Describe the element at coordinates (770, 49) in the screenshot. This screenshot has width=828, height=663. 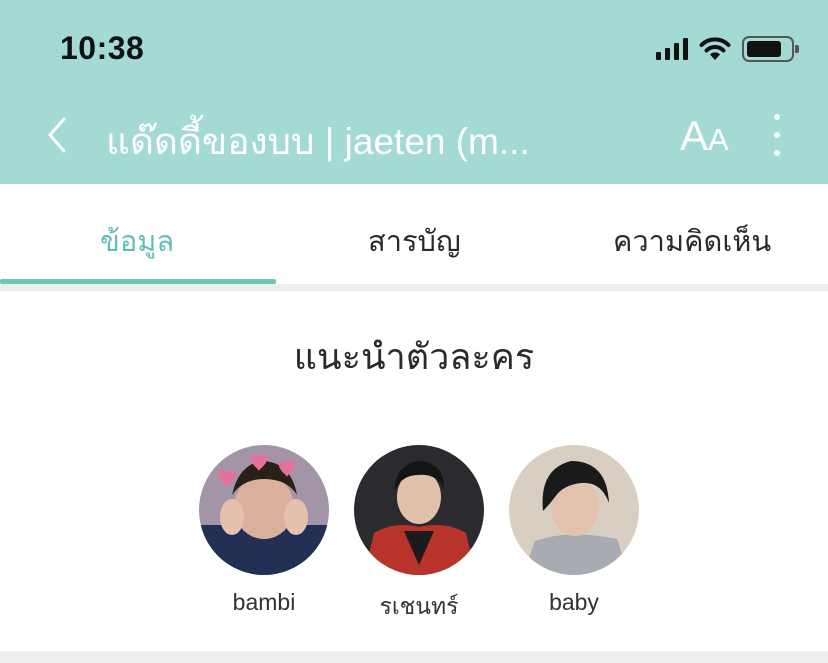
I see `battery-icon` at that location.